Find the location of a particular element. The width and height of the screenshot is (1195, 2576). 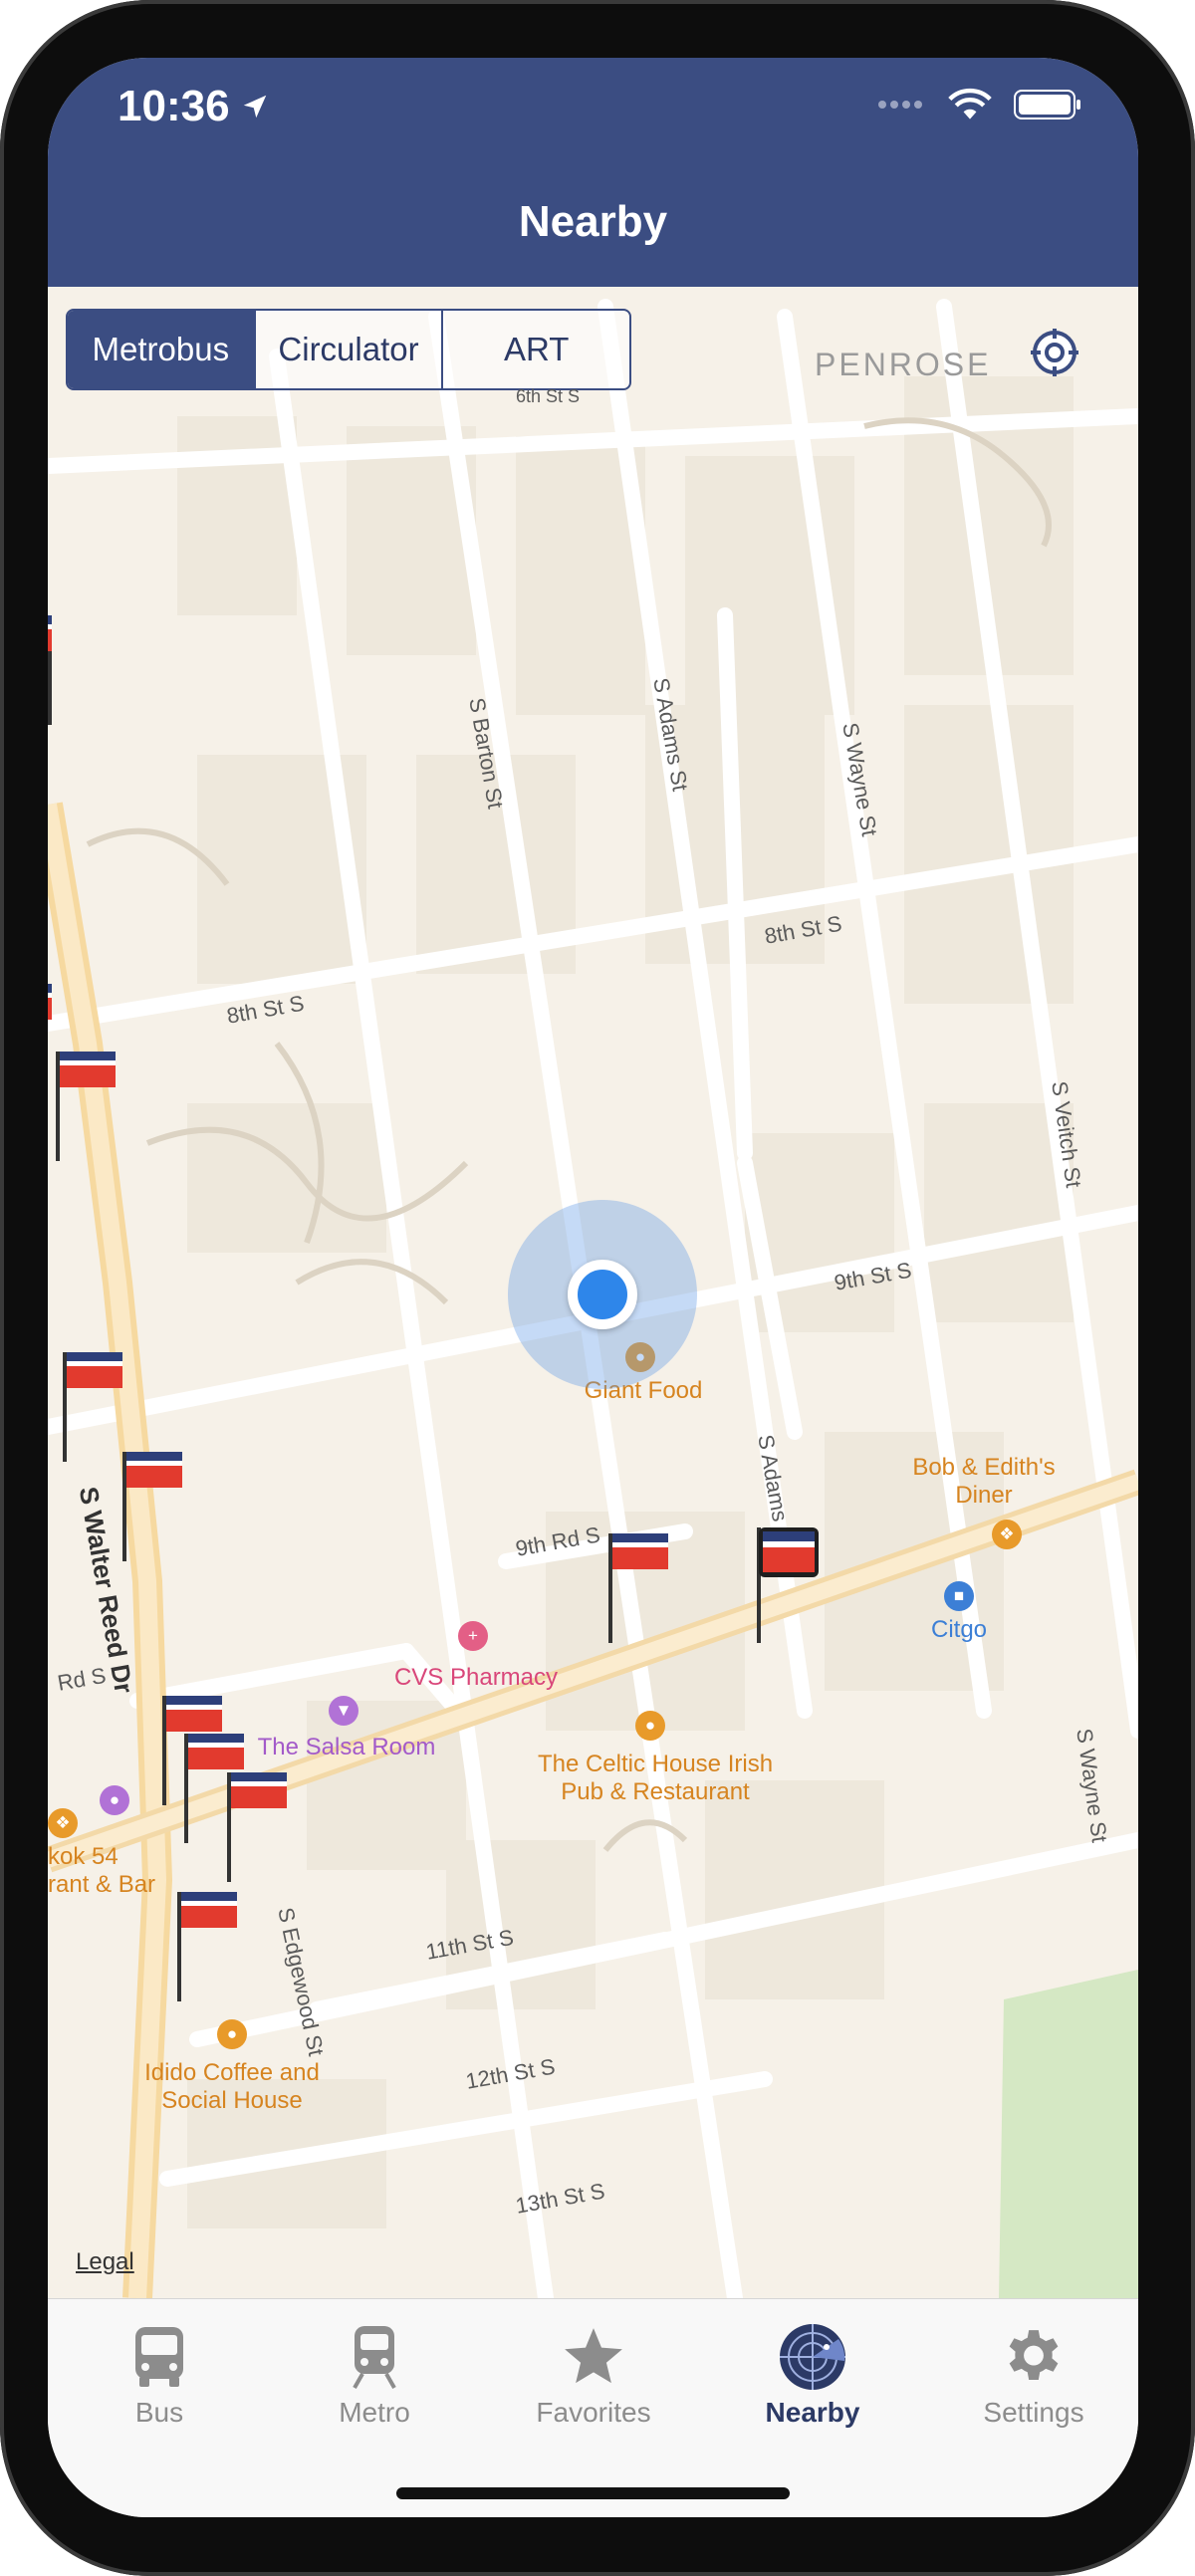

status-time-text: 10:36 is located at coordinates (174, 106).